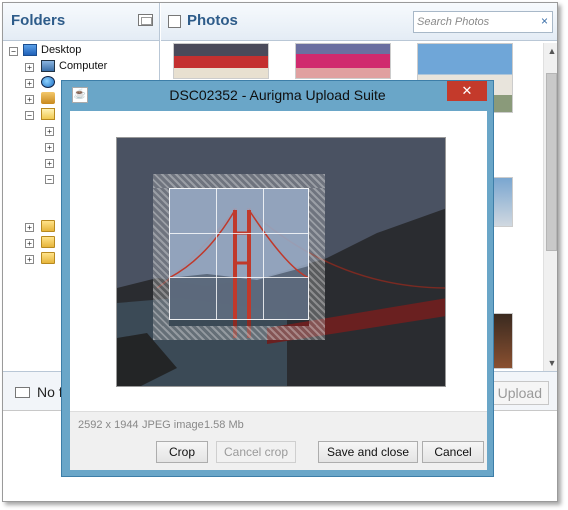 The width and height of the screenshot is (568, 510). What do you see at coordinates (239, 181) in the screenshot?
I see `crop-border-top` at bounding box center [239, 181].